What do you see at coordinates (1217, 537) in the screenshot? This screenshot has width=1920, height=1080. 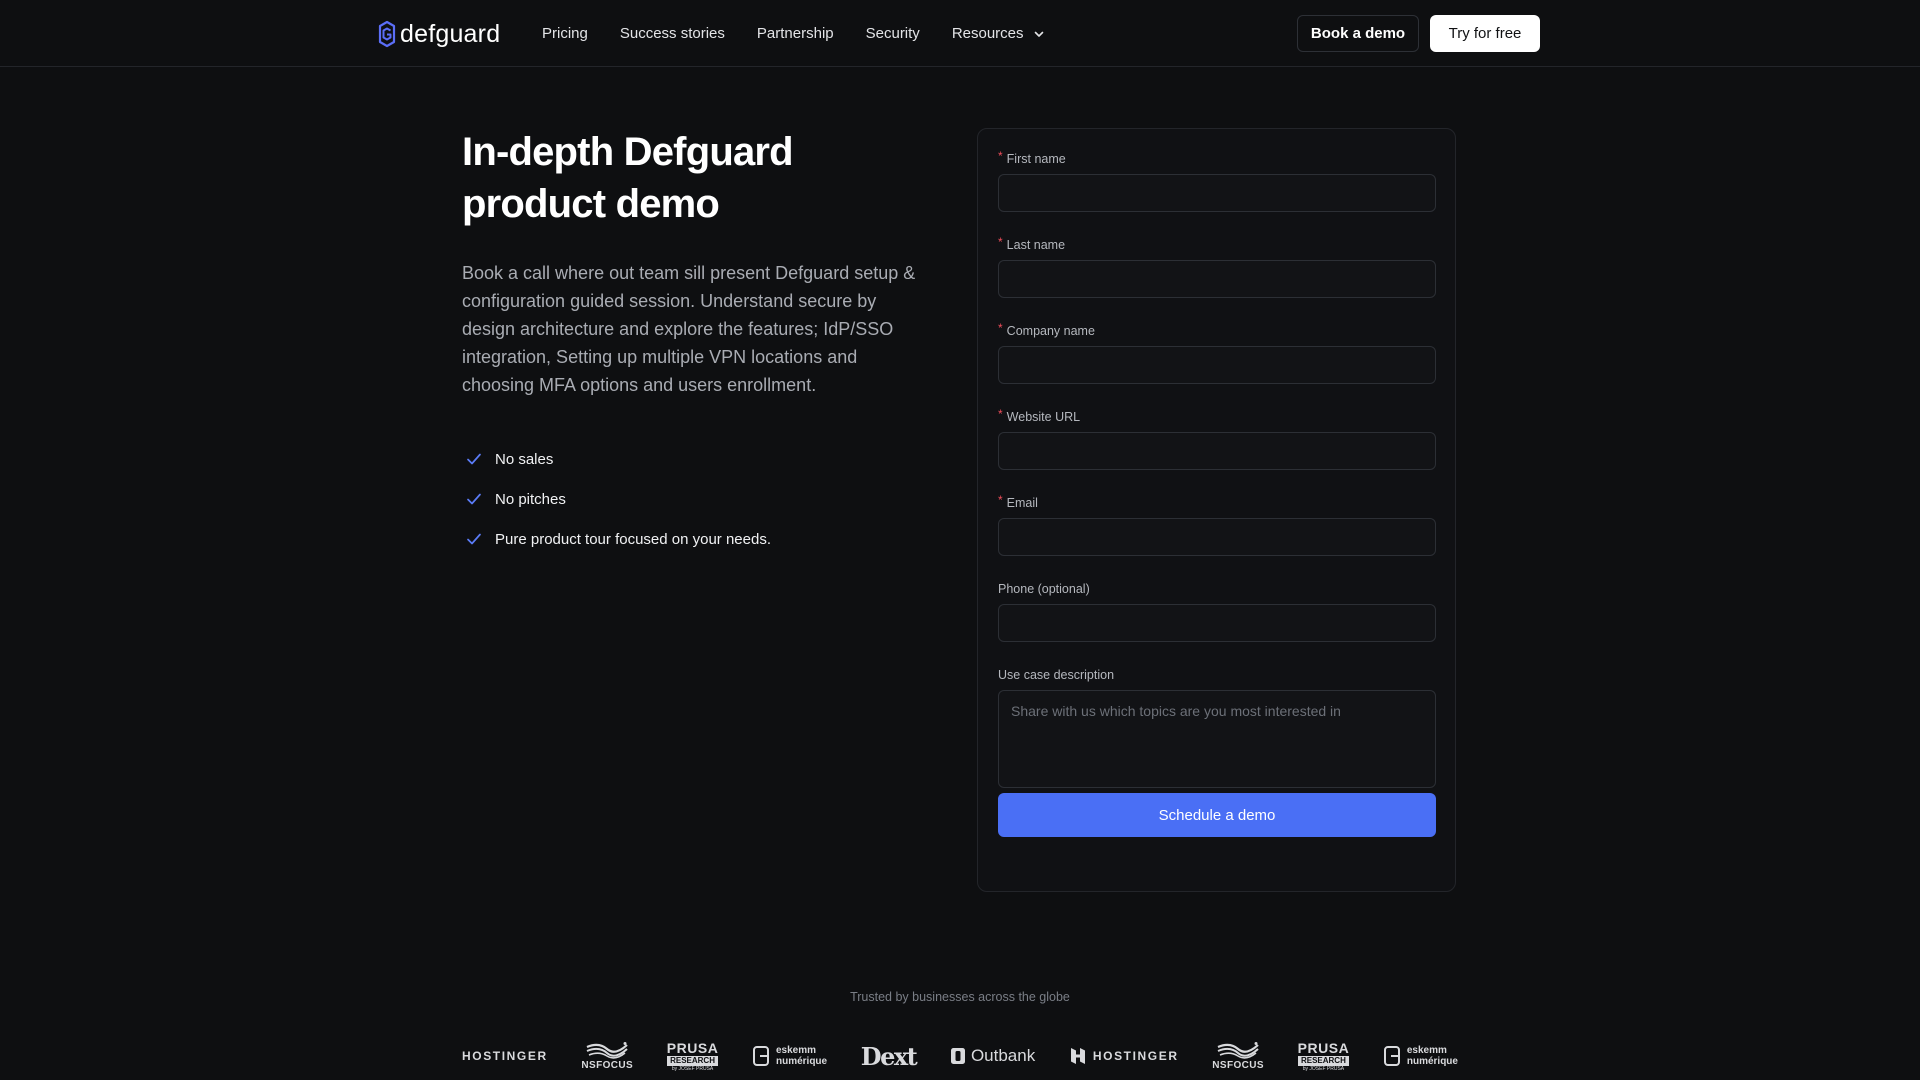 I see `email-input` at bounding box center [1217, 537].